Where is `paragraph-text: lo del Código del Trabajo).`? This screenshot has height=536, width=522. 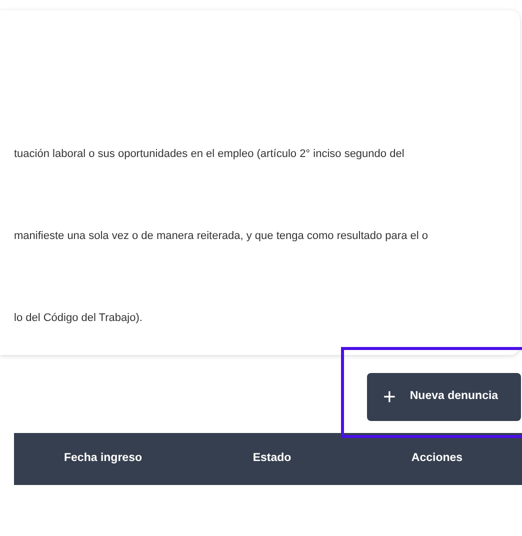
paragraph-text: lo del Código del Trabajo). is located at coordinates (79, 318).